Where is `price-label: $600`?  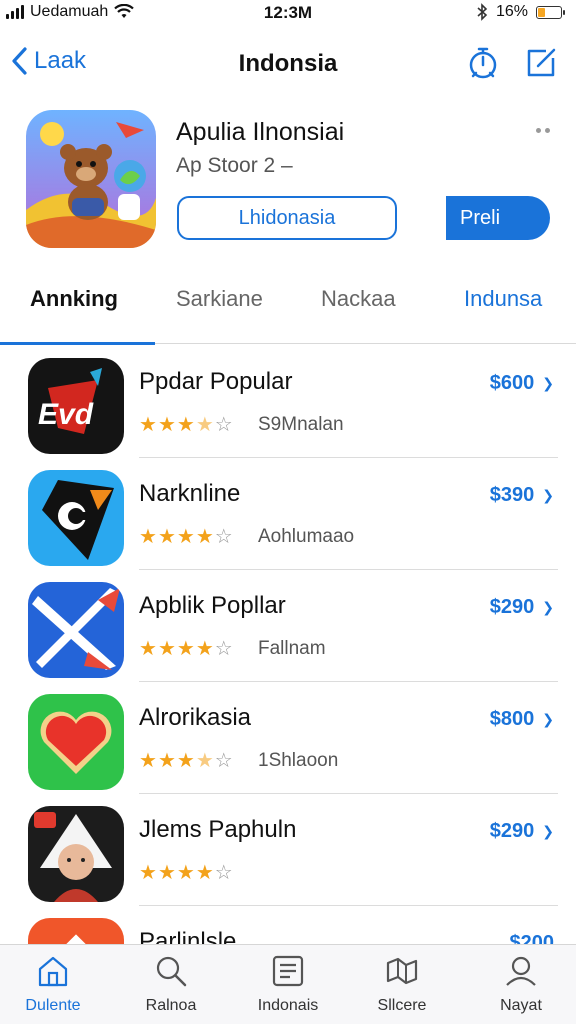
price-label: $600 is located at coordinates (512, 383).